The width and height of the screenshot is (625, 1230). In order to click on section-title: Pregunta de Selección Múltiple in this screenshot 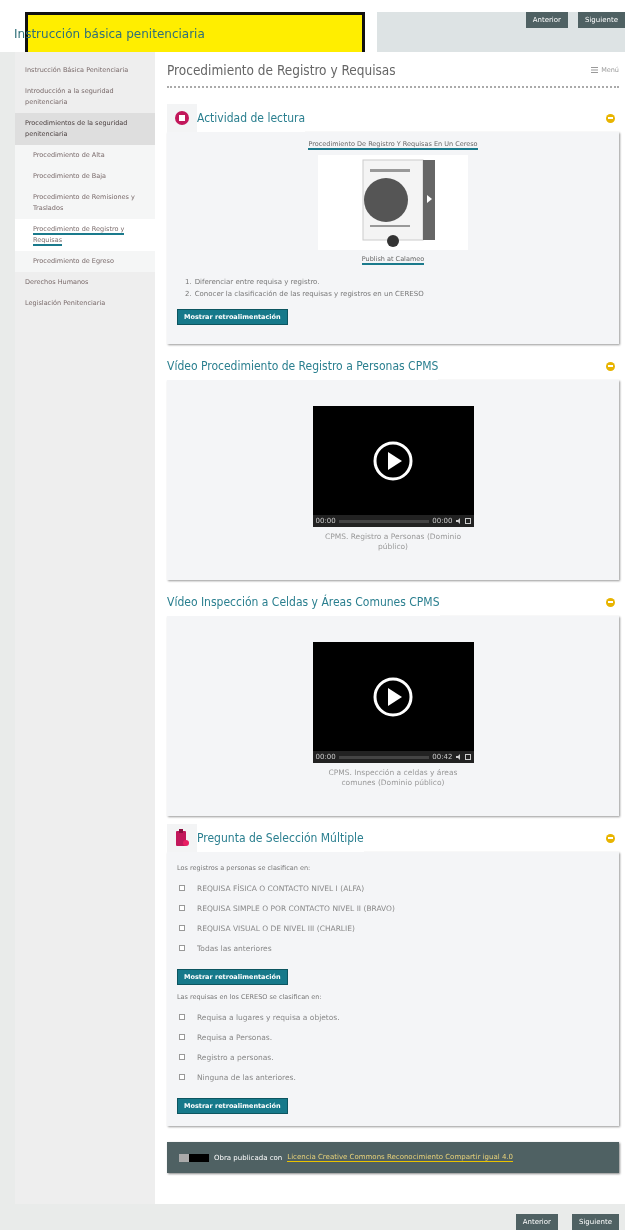, I will do `click(280, 838)`.